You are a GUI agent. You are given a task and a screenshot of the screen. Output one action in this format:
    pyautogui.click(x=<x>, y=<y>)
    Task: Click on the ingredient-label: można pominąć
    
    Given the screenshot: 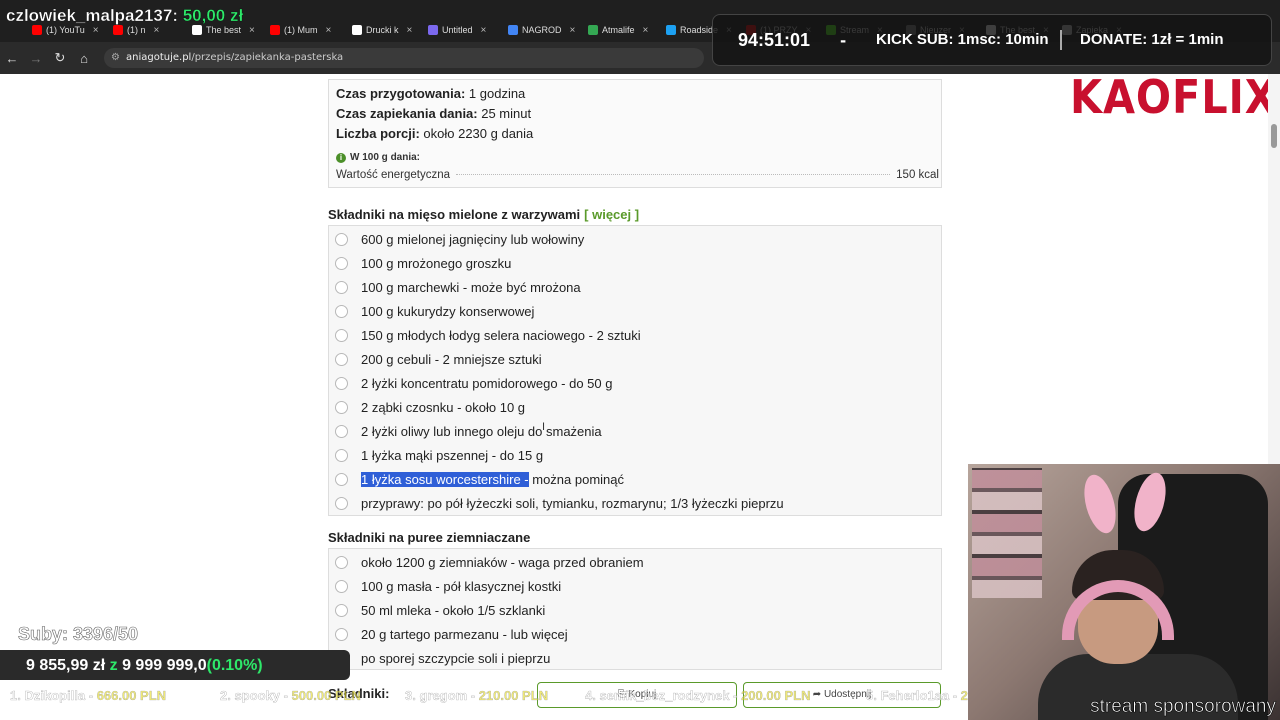 What is the action you would take?
    pyautogui.click(x=576, y=479)
    